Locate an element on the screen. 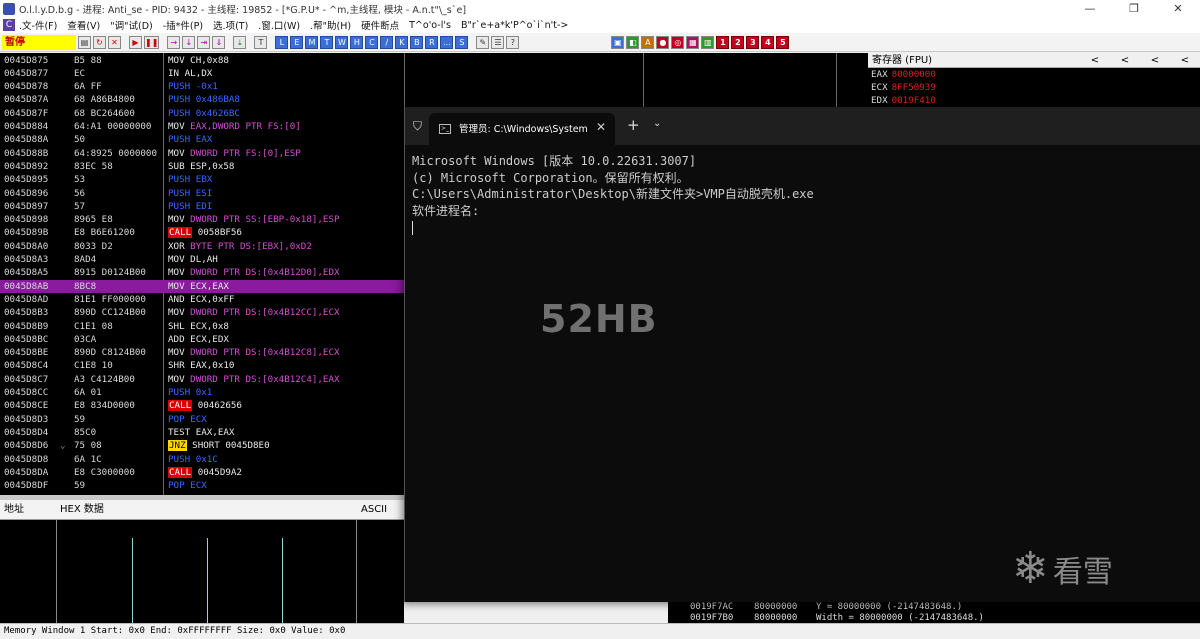 The height and width of the screenshot is (639, 1200). animate-into-icon: ⇥ is located at coordinates (204, 42).